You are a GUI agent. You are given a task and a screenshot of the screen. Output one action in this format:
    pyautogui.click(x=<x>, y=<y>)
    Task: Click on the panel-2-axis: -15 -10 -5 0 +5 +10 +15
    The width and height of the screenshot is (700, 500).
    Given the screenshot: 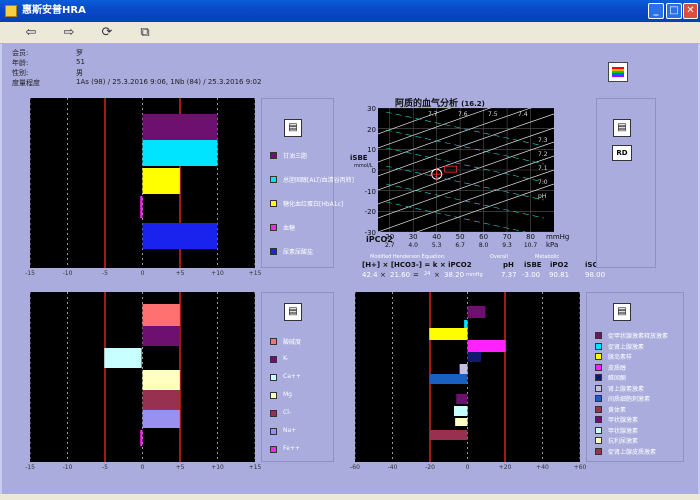 What is the action you would take?
    pyautogui.click(x=143, y=469)
    